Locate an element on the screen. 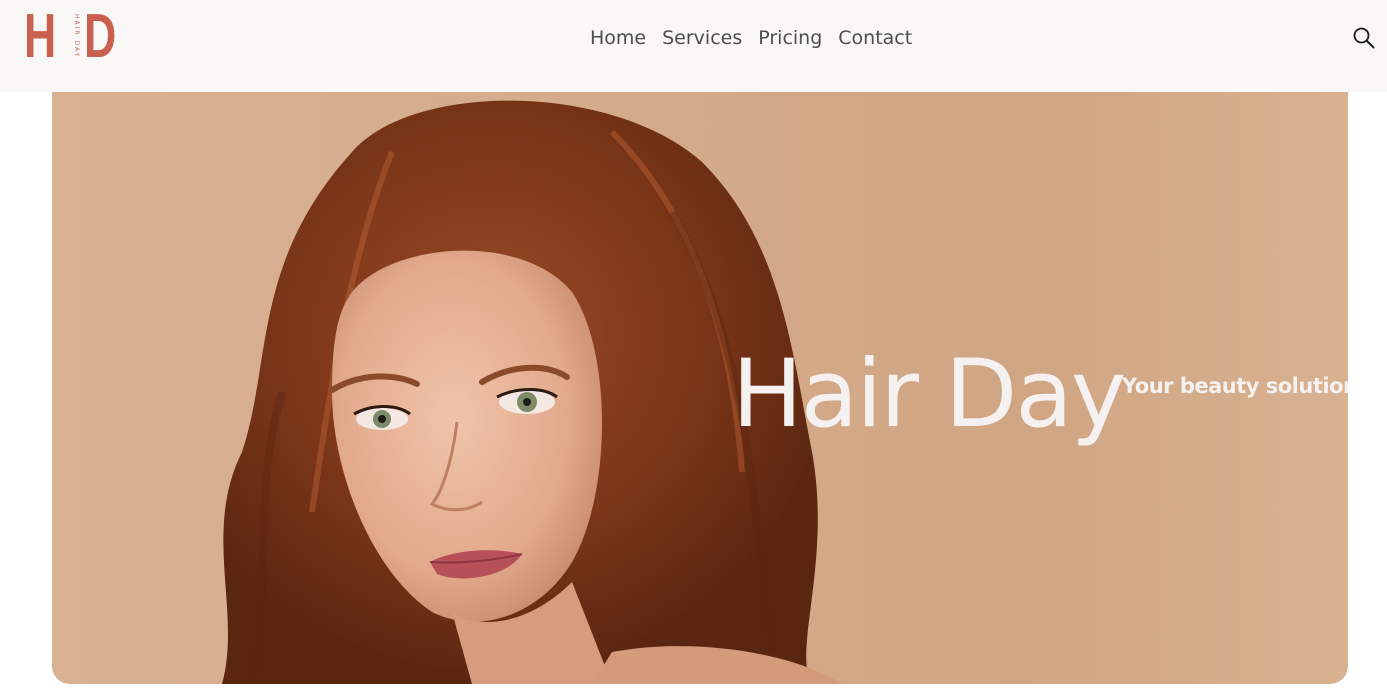 The height and width of the screenshot is (691, 1387). nav-link-contact: Contact is located at coordinates (875, 38).